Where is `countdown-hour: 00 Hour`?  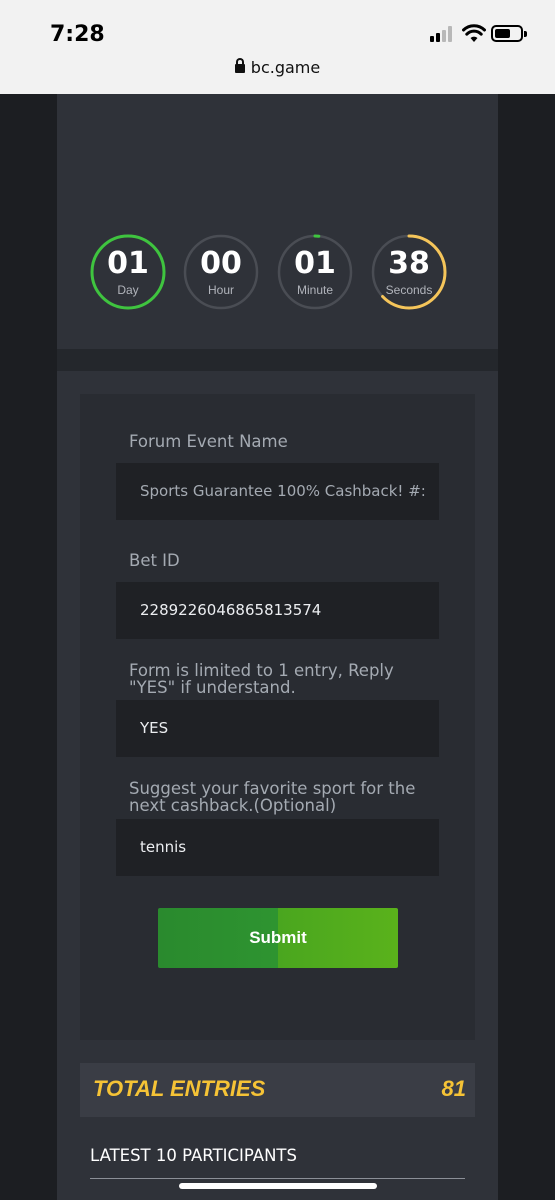
countdown-hour: 00 Hour is located at coordinates (221, 272).